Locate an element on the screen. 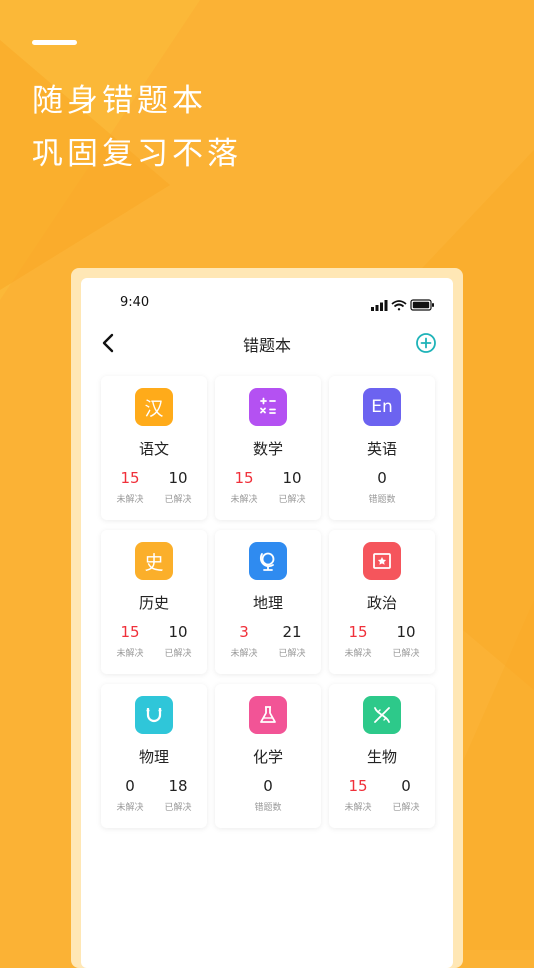 Image resolution: width=534 pixels, height=968 pixels. subject-icon-glyph: En is located at coordinates (382, 407).